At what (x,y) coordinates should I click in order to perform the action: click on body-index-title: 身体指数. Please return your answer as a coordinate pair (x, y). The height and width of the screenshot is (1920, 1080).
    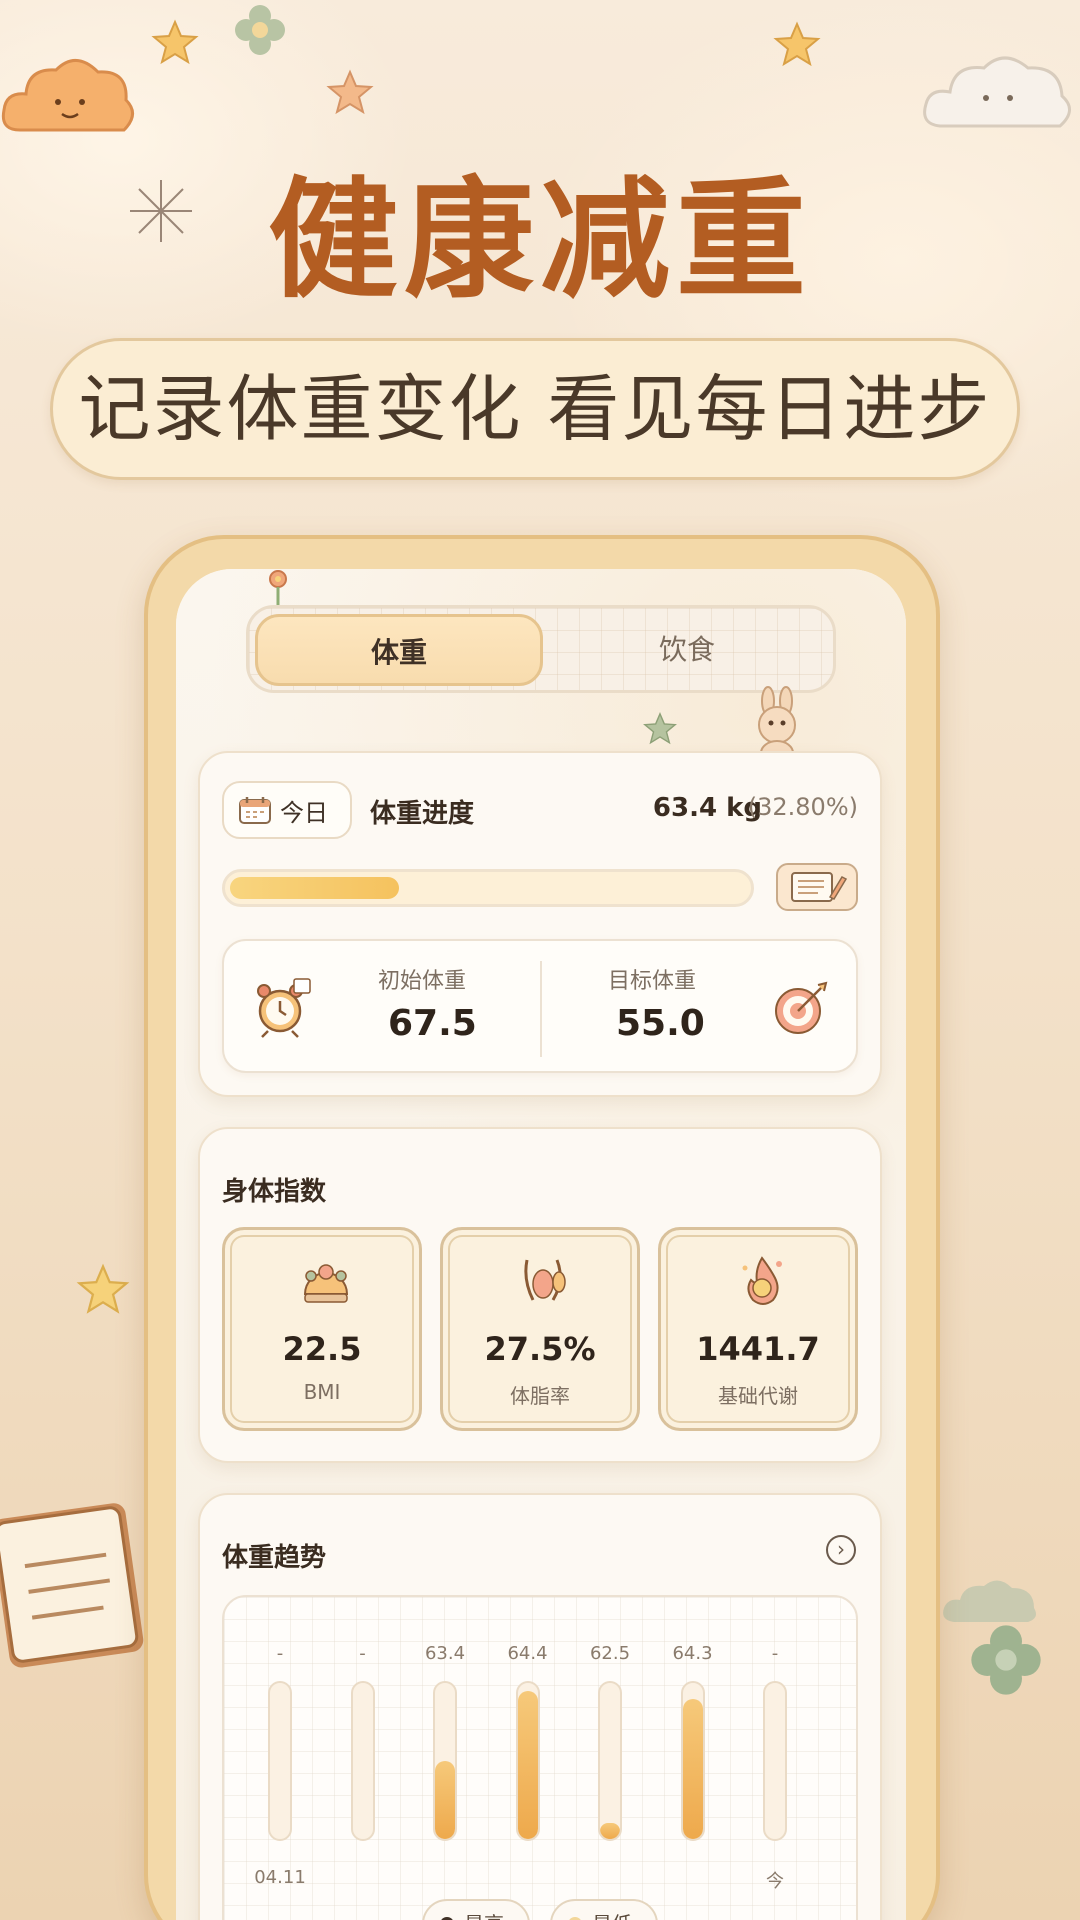
    Looking at the image, I should click on (274, 1192).